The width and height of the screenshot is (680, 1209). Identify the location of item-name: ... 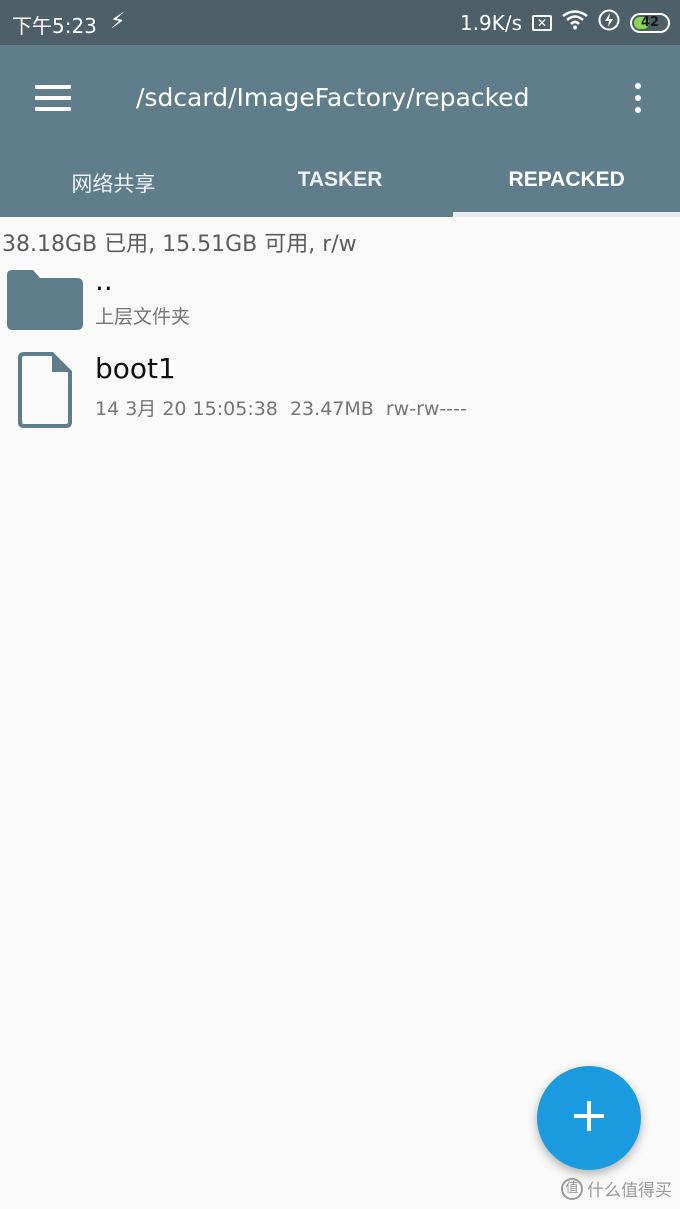
(104, 280).